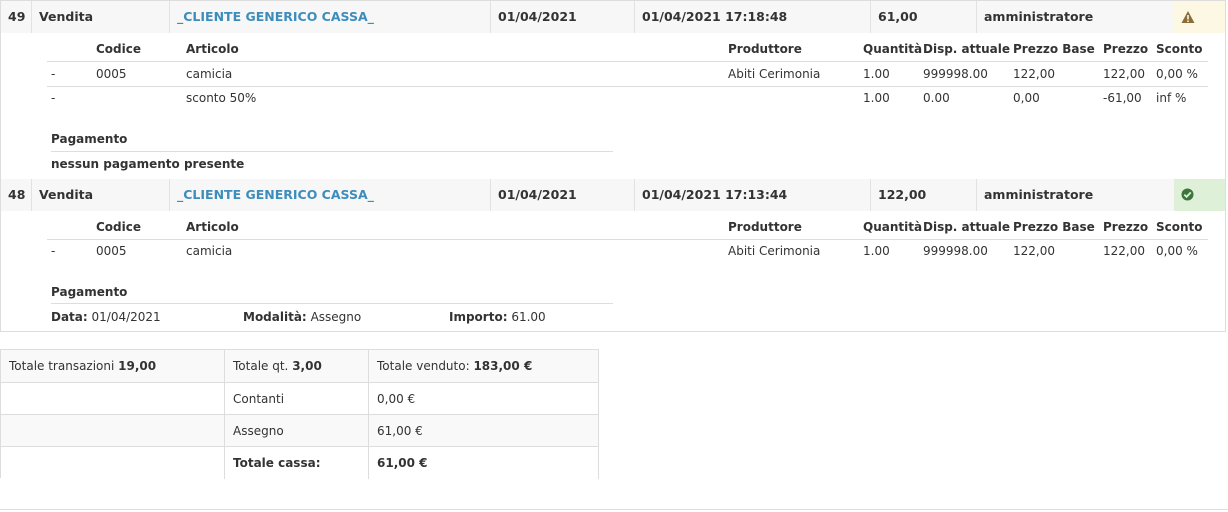 Image resolution: width=1228 pixels, height=512 pixels. I want to click on total-transactions: Totale transazioni 19,00, so click(113, 366).